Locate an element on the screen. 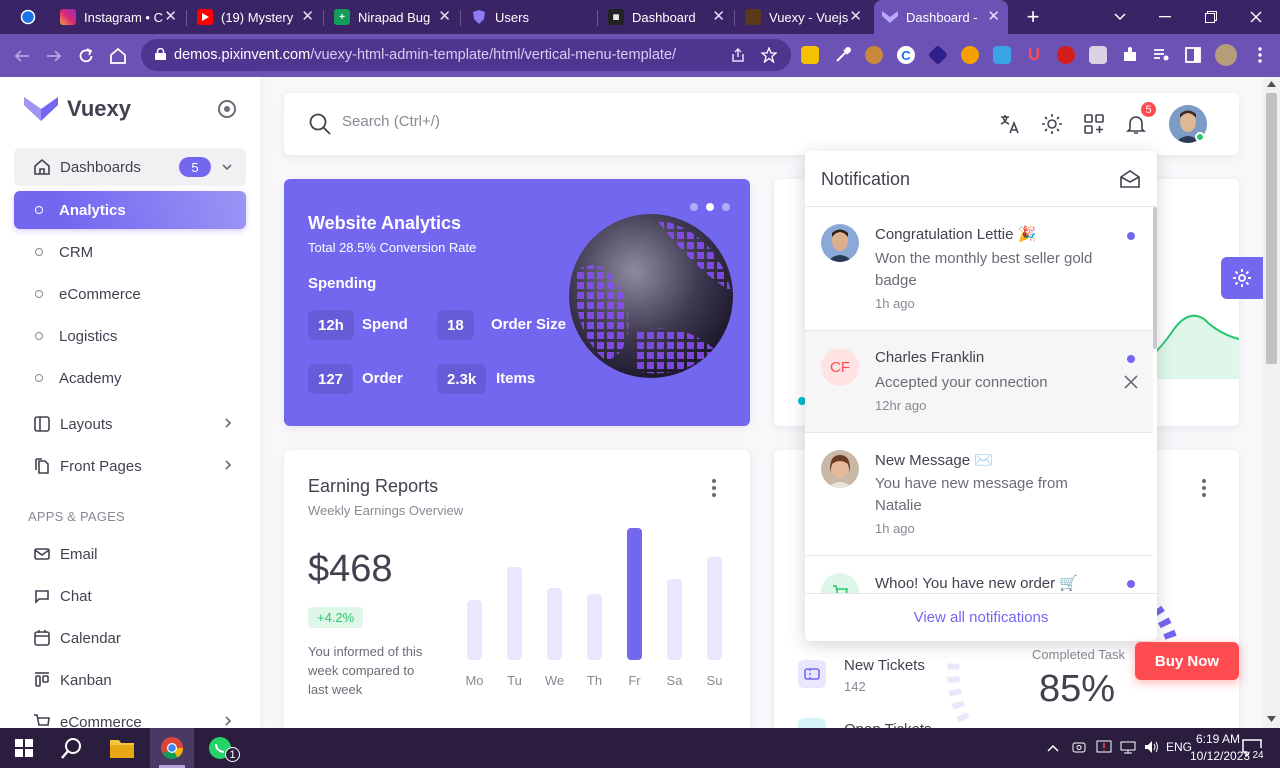 The image size is (1280, 768). close-icon is located at coordinates (1131, 382).